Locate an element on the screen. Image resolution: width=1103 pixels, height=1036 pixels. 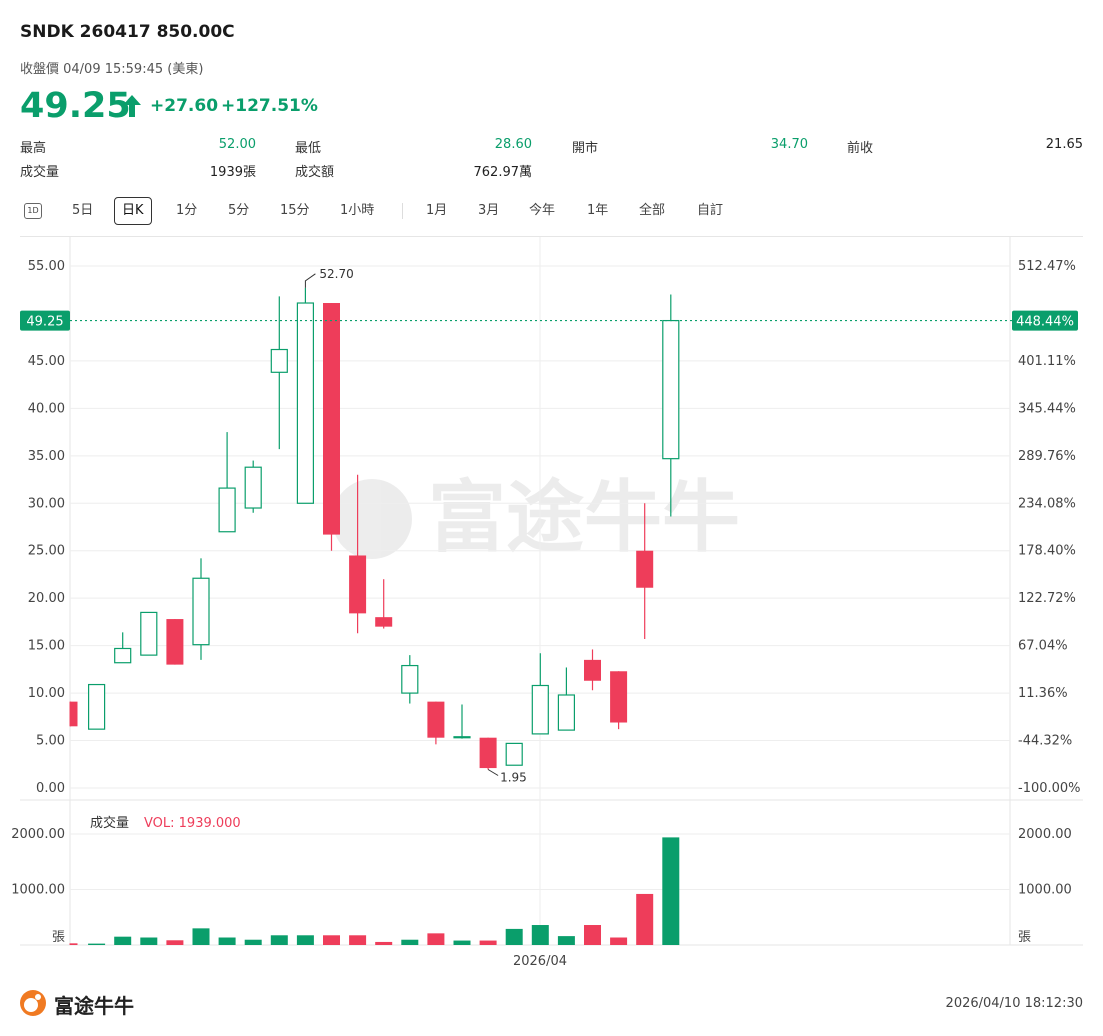
volume-tick-label: 2000.00 is located at coordinates (38, 834).